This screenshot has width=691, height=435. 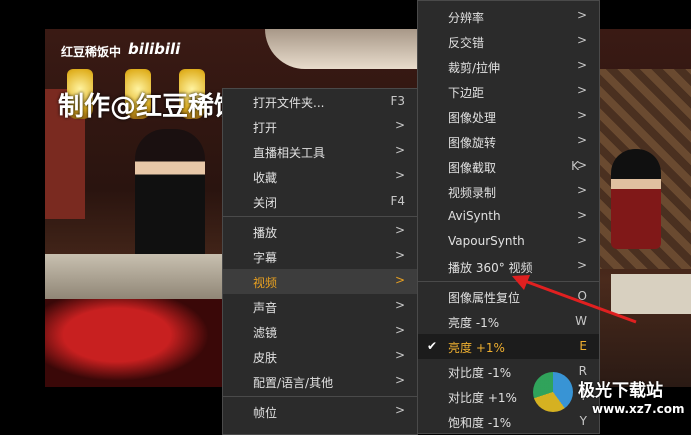 I want to click on annotation-arrow, so click(x=574, y=299).